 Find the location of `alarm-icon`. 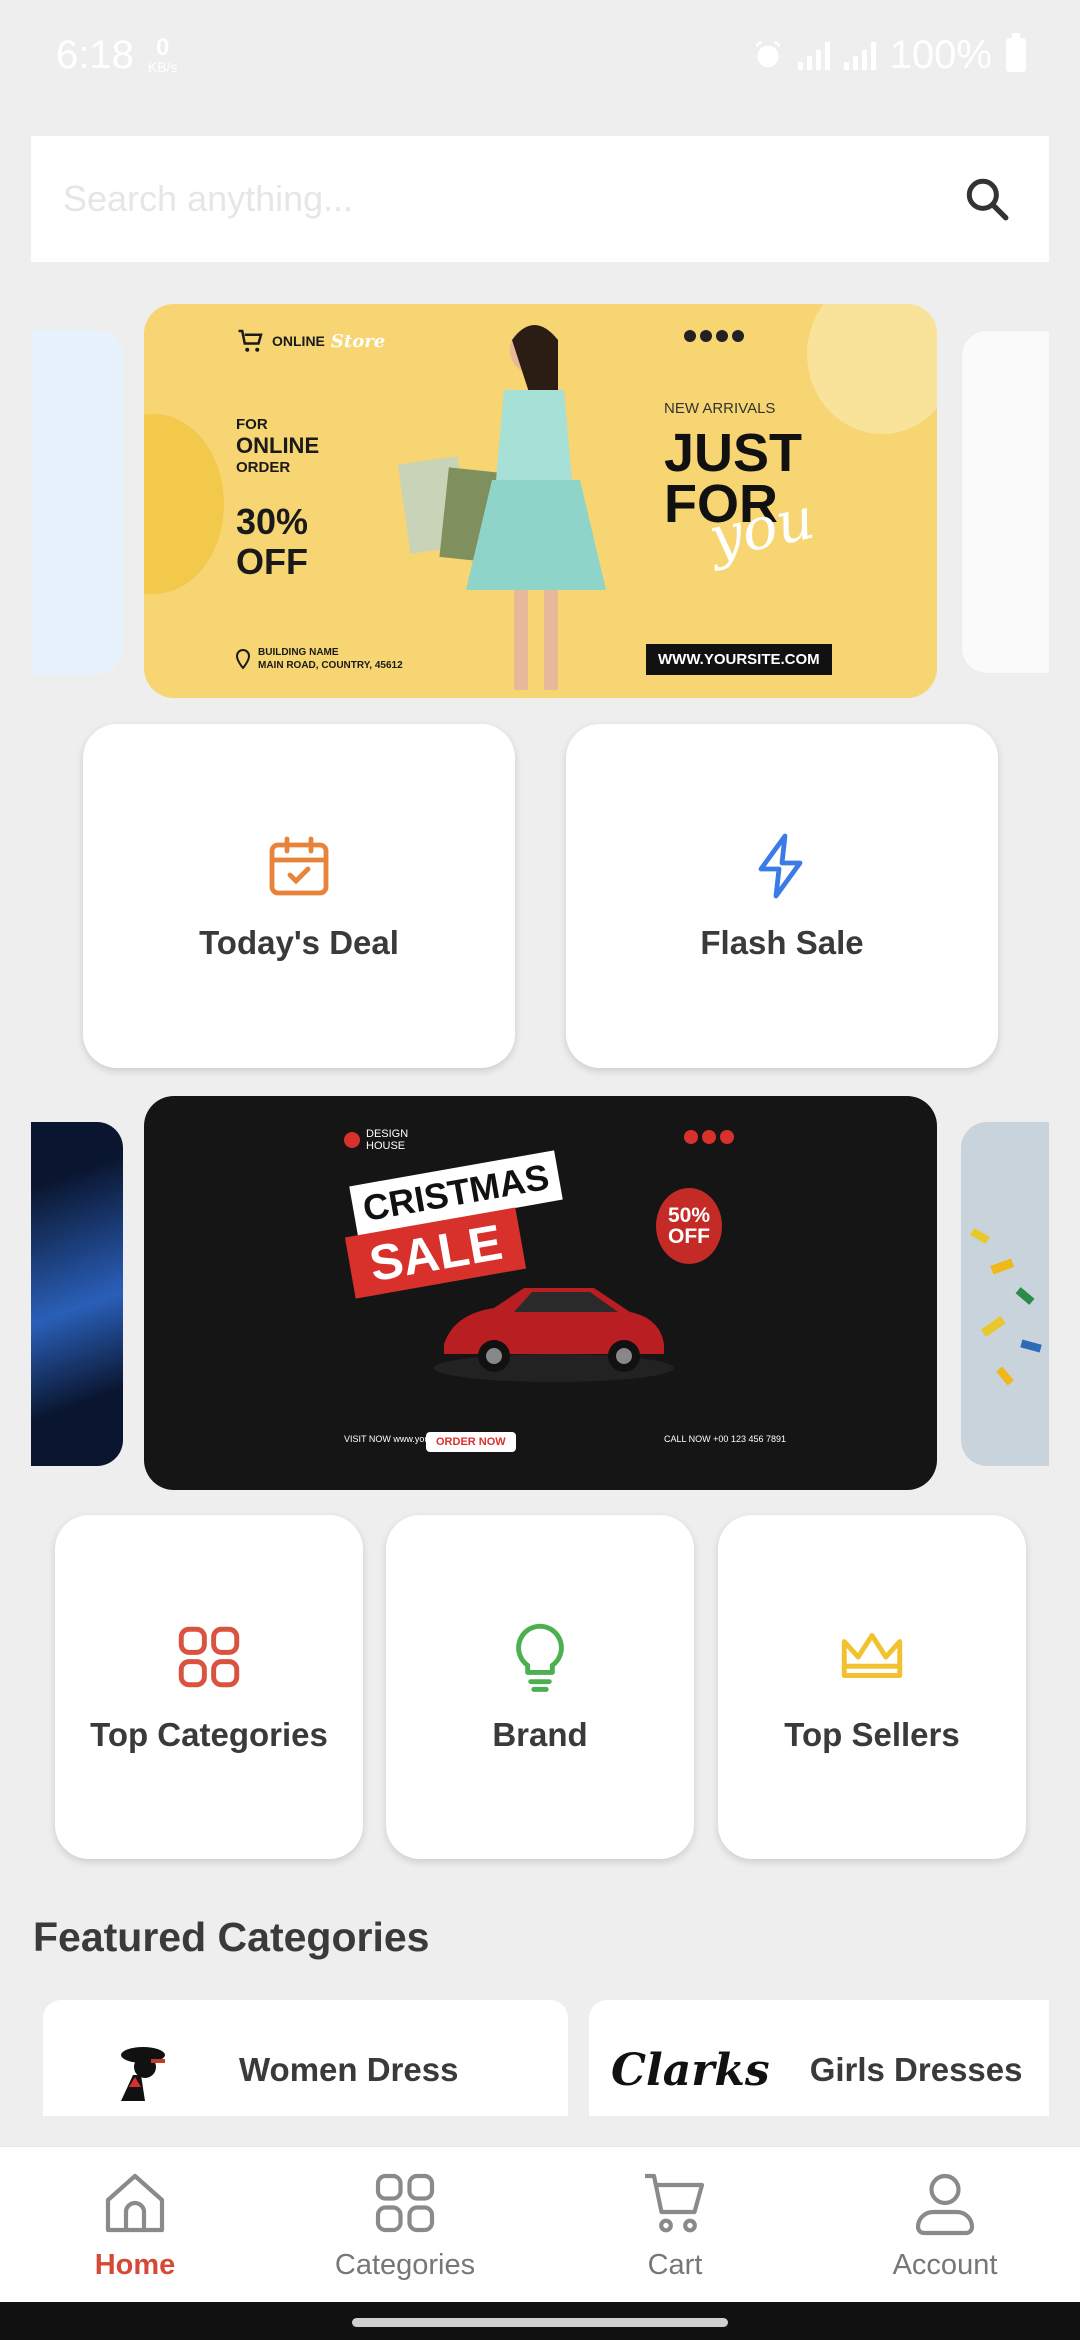

alarm-icon is located at coordinates (767, 53).